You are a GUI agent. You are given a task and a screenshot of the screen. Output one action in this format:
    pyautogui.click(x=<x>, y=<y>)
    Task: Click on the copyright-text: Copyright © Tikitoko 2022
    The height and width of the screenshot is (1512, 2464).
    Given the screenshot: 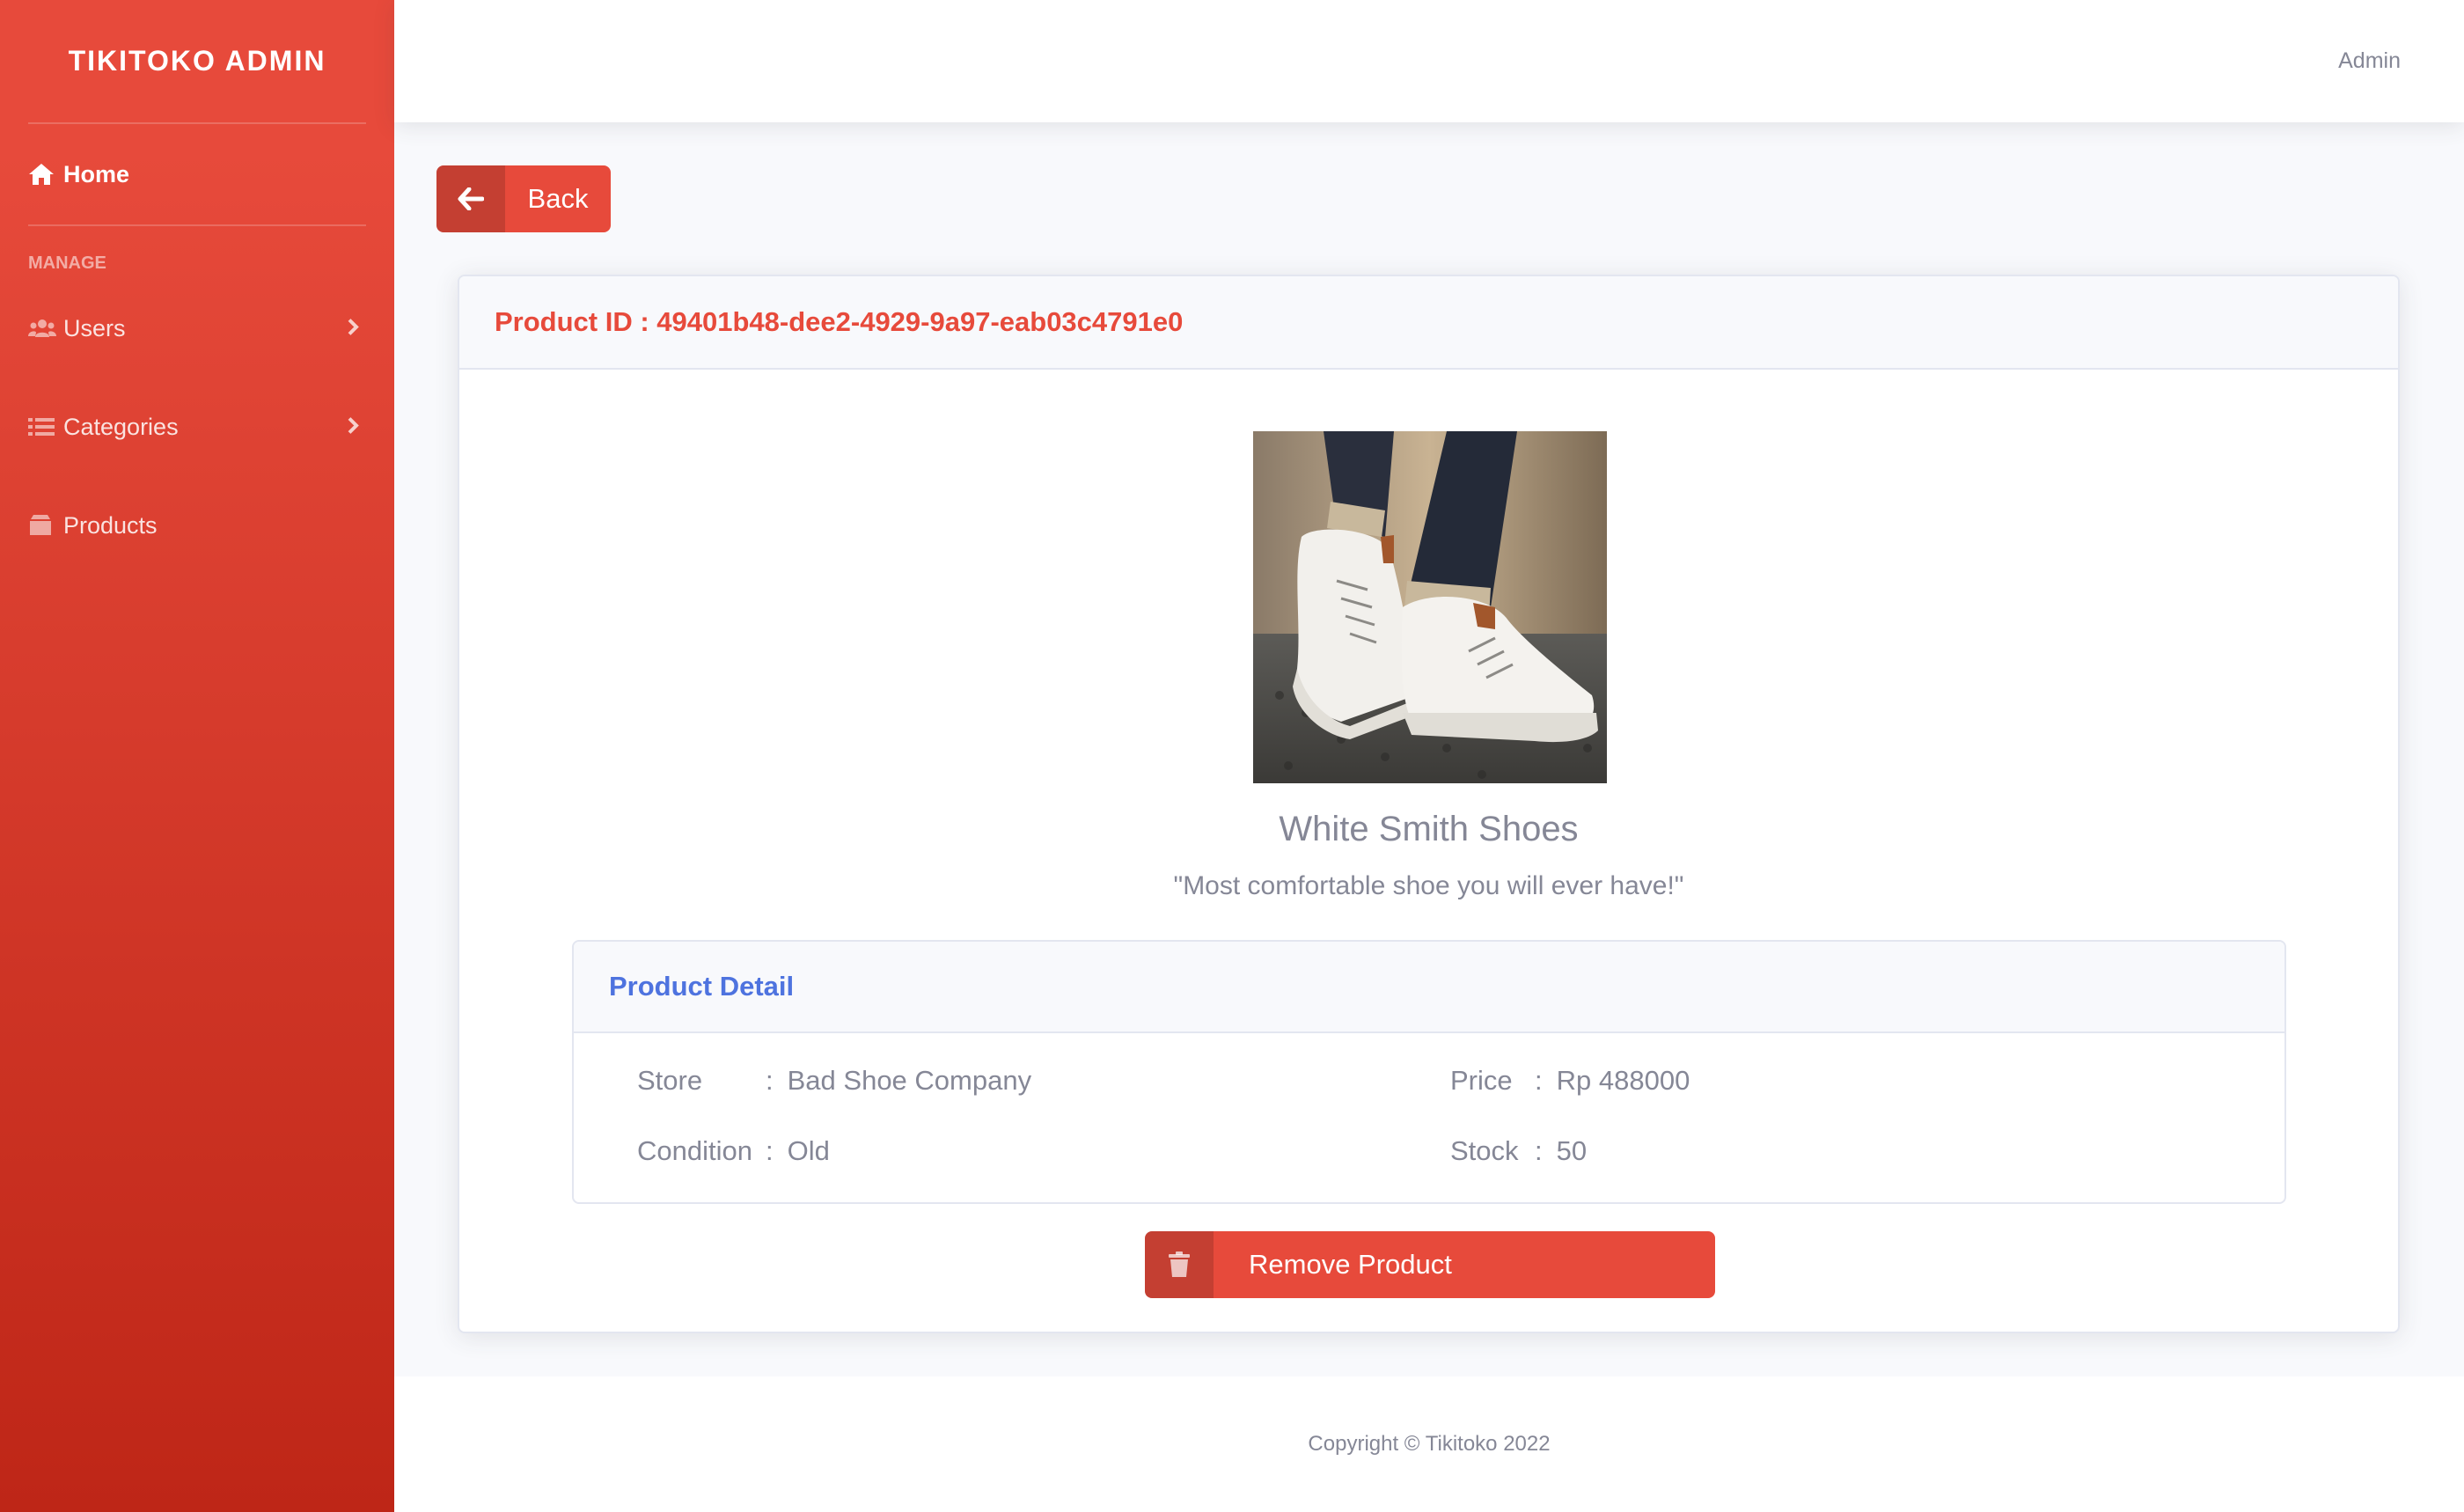 What is the action you would take?
    pyautogui.click(x=1429, y=1444)
    